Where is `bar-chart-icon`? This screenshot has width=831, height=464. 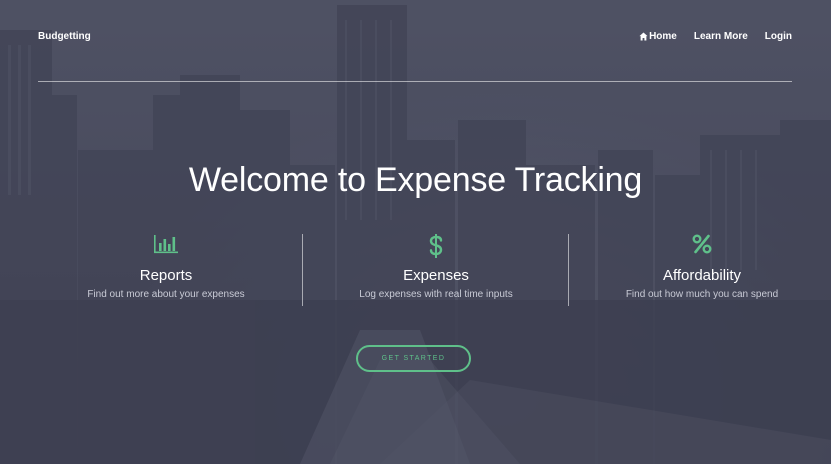
bar-chart-icon is located at coordinates (166, 248).